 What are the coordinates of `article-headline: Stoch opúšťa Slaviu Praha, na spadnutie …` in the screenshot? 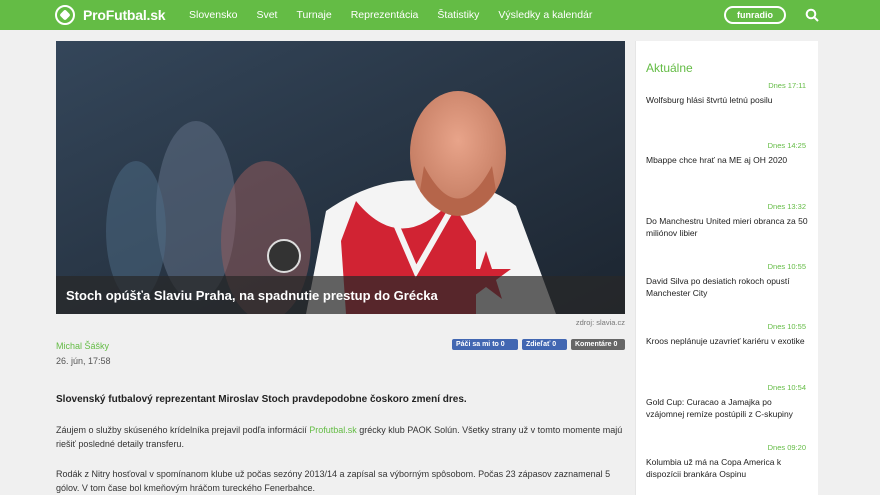 It's located at (340, 295).